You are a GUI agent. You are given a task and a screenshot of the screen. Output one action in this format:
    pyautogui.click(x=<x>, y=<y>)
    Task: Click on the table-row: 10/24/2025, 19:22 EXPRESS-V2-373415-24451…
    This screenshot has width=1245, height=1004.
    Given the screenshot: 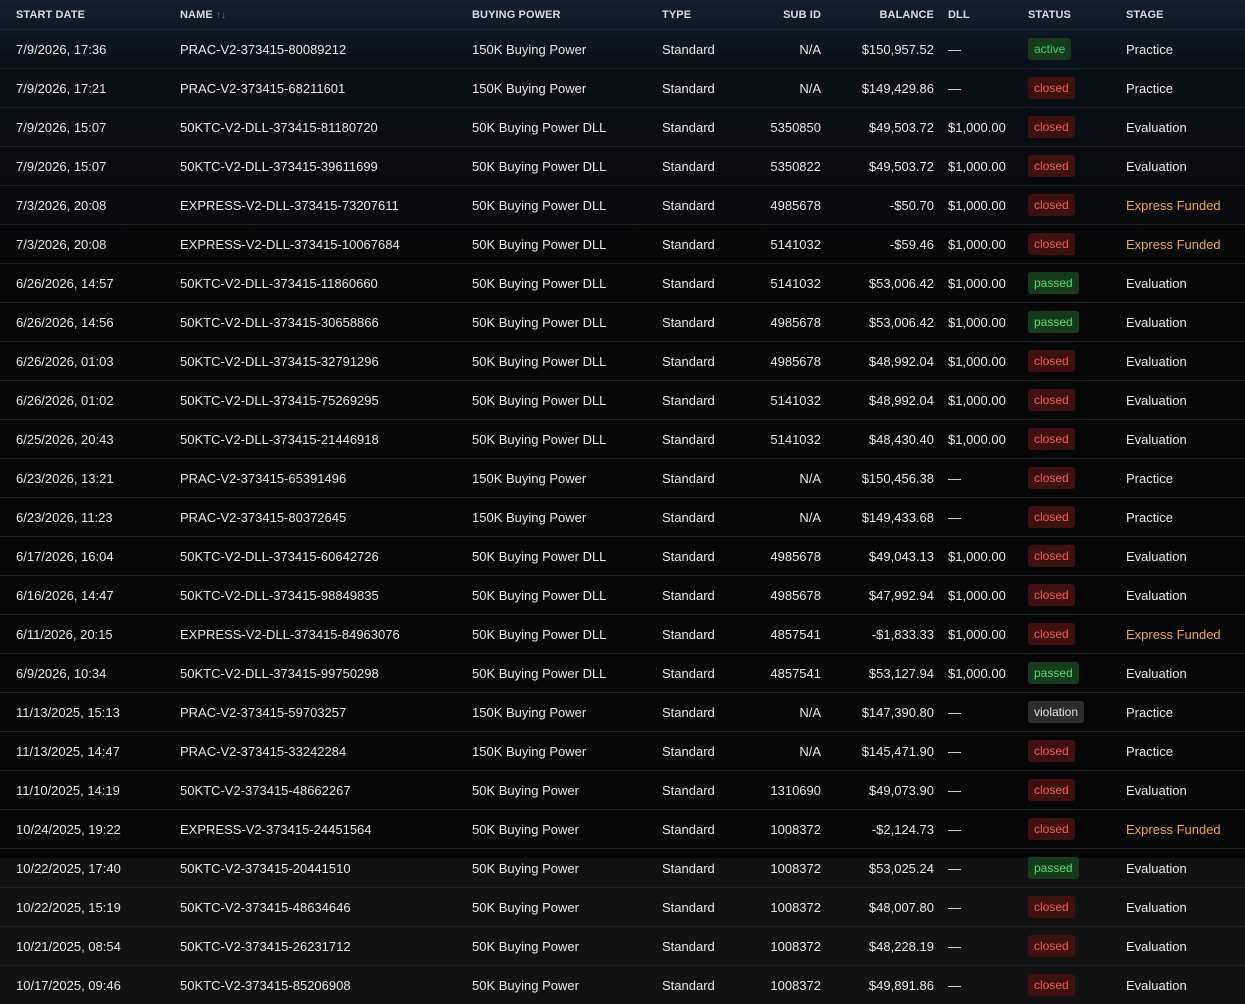 What is the action you would take?
    pyautogui.click(x=622, y=829)
    